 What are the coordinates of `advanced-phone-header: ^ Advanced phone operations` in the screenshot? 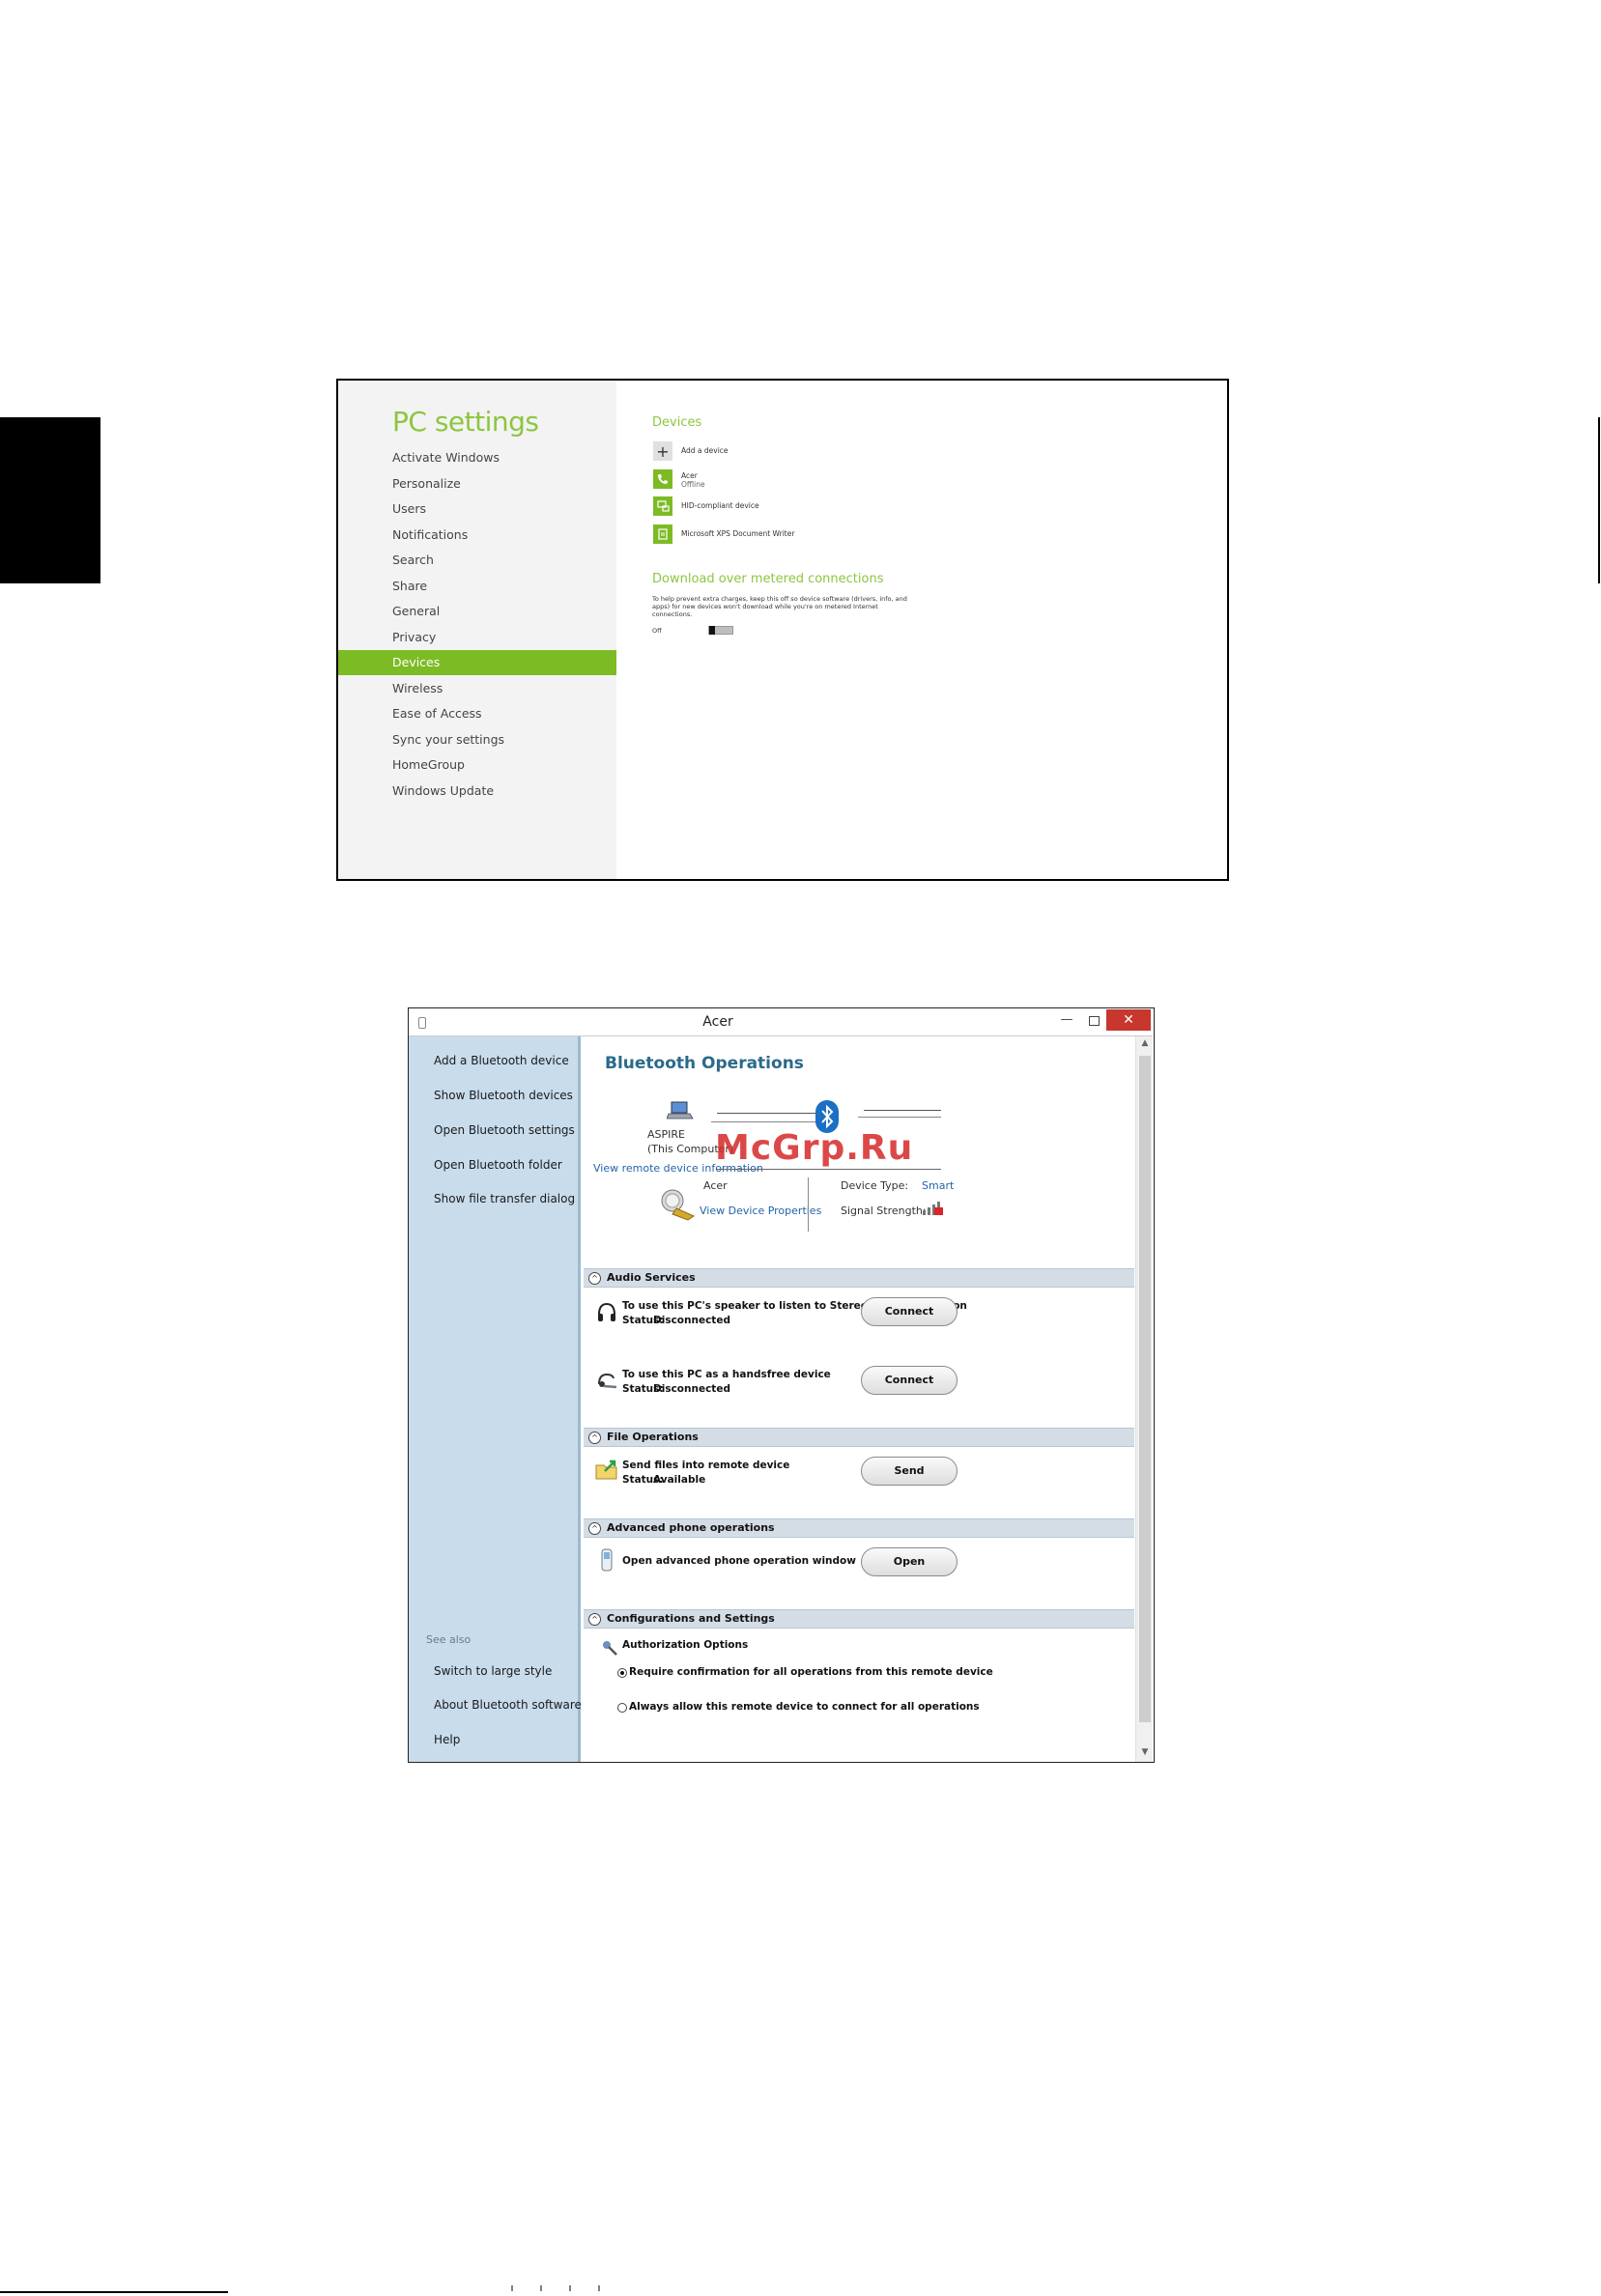 It's located at (859, 1528).